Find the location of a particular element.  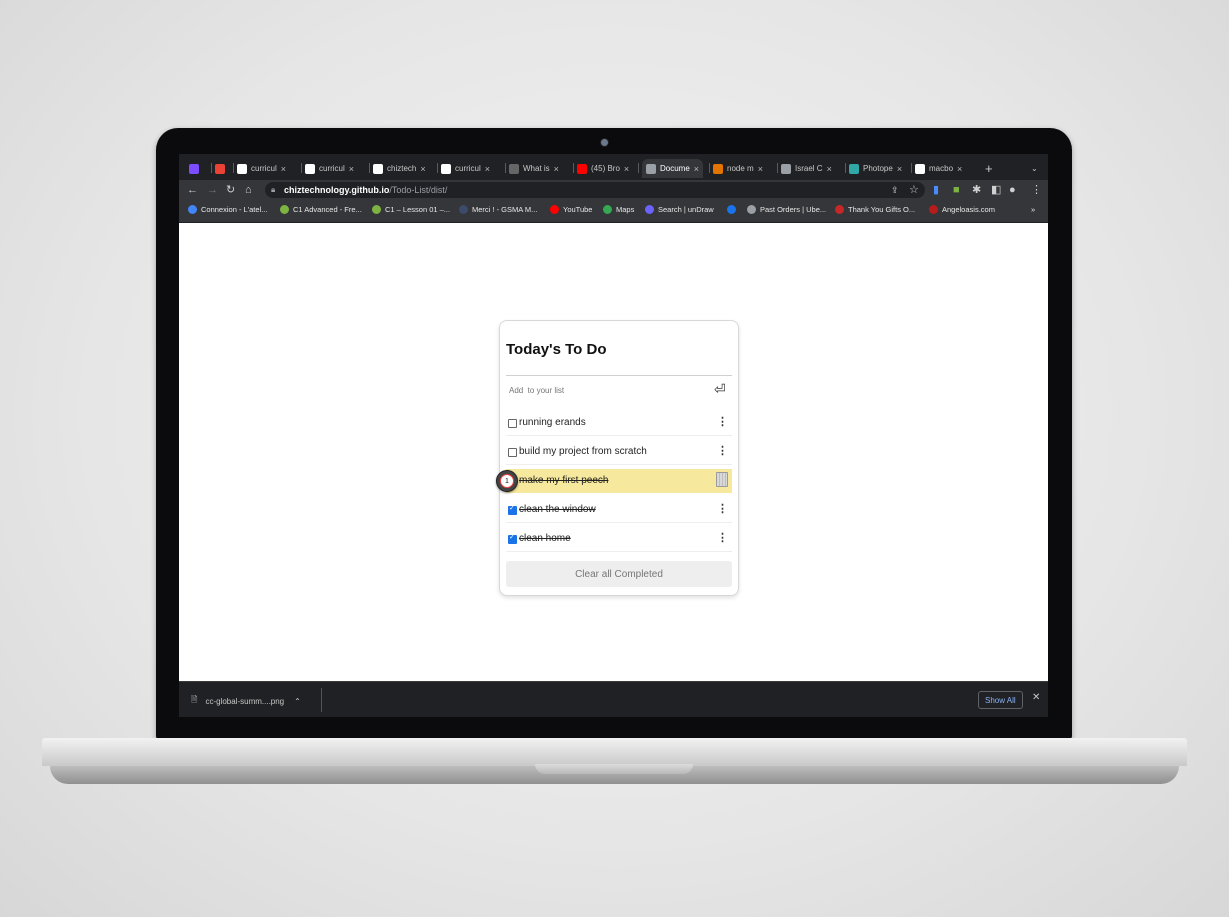

tab: Docume × is located at coordinates (673, 168).